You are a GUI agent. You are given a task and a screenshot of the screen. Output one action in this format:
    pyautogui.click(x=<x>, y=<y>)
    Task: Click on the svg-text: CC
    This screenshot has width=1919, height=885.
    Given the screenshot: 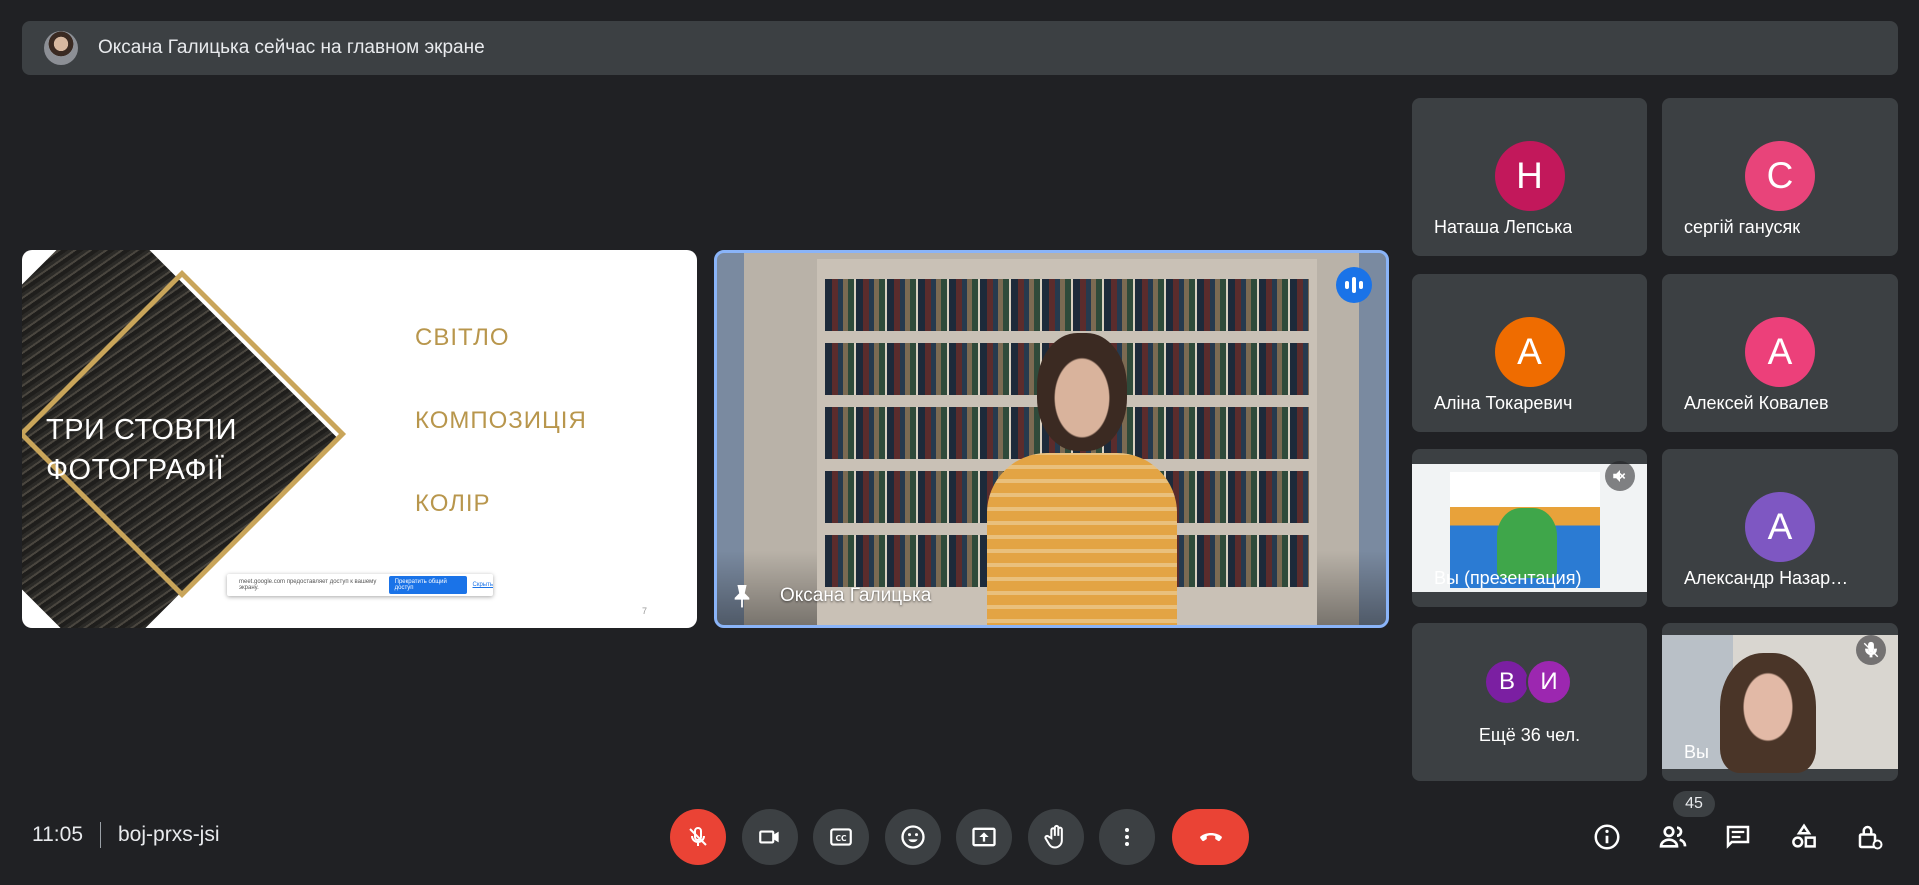 What is the action you would take?
    pyautogui.click(x=841, y=838)
    